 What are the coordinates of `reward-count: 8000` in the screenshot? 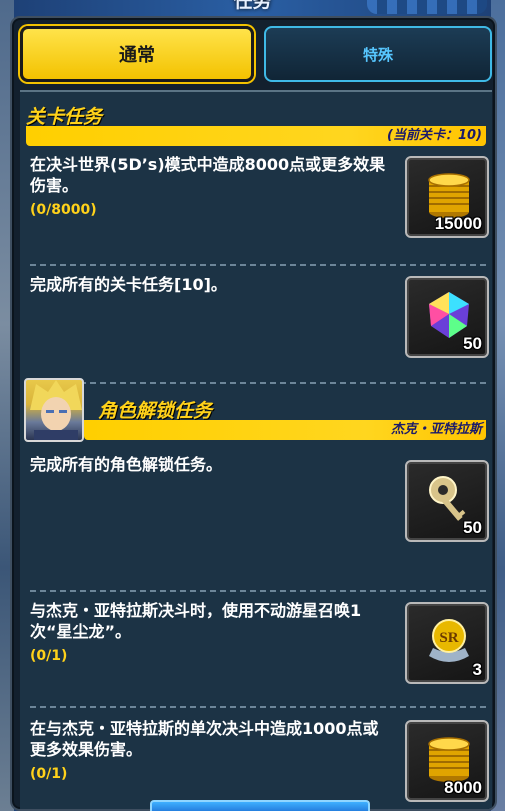 It's located at (463, 787).